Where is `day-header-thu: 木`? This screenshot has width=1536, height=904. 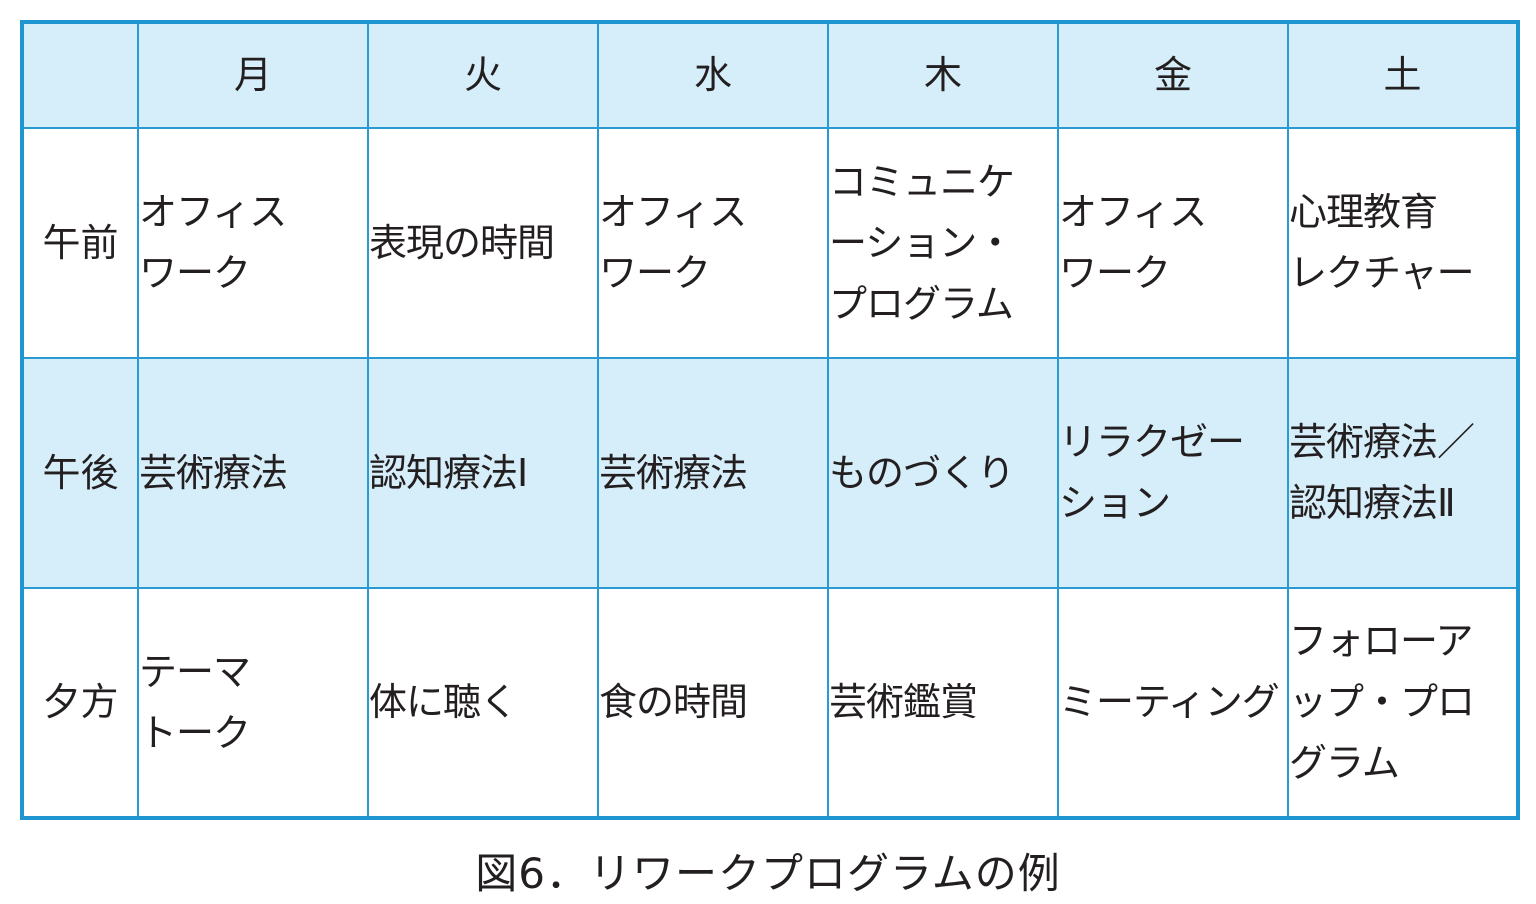 day-header-thu: 木 is located at coordinates (943, 75).